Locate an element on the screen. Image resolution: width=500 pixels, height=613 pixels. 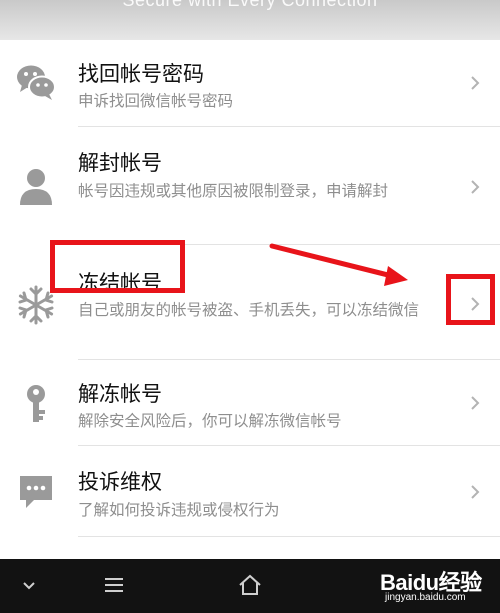
menu-item-desc: 帐号因违规或其他原因被限制登录，申请解封 is located at coordinates (233, 191).